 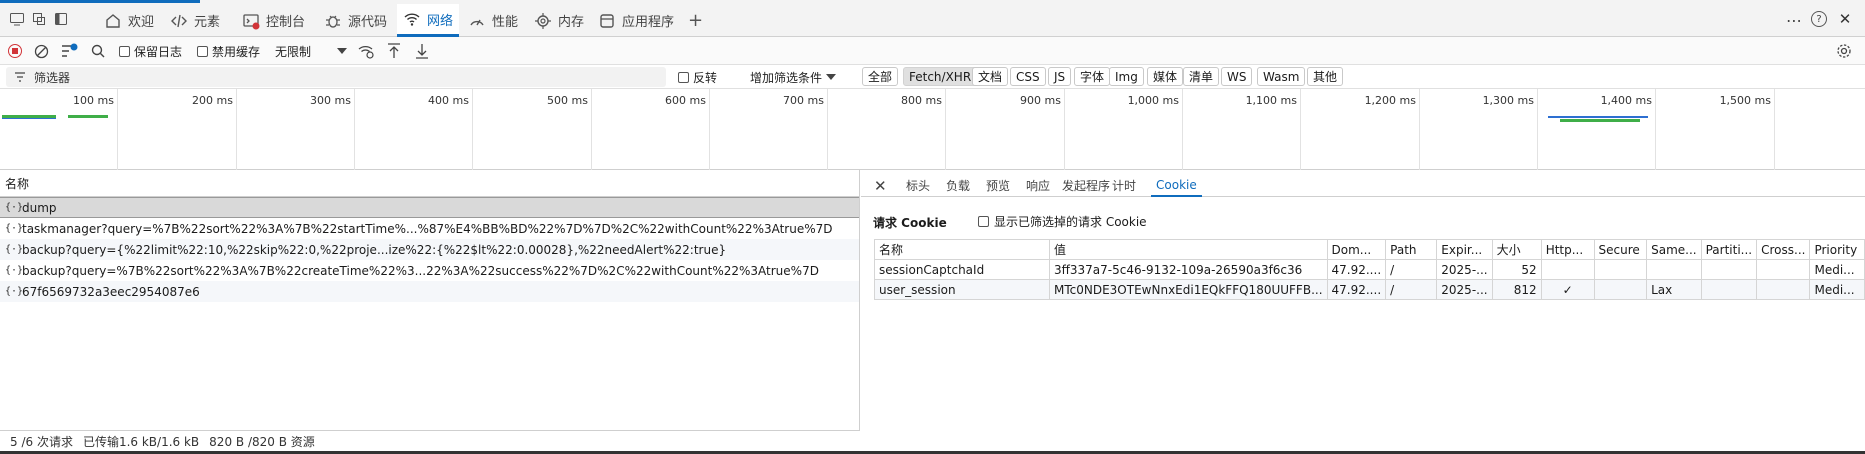 I want to click on cookie-column-header: 值, so click(x=1188, y=249).